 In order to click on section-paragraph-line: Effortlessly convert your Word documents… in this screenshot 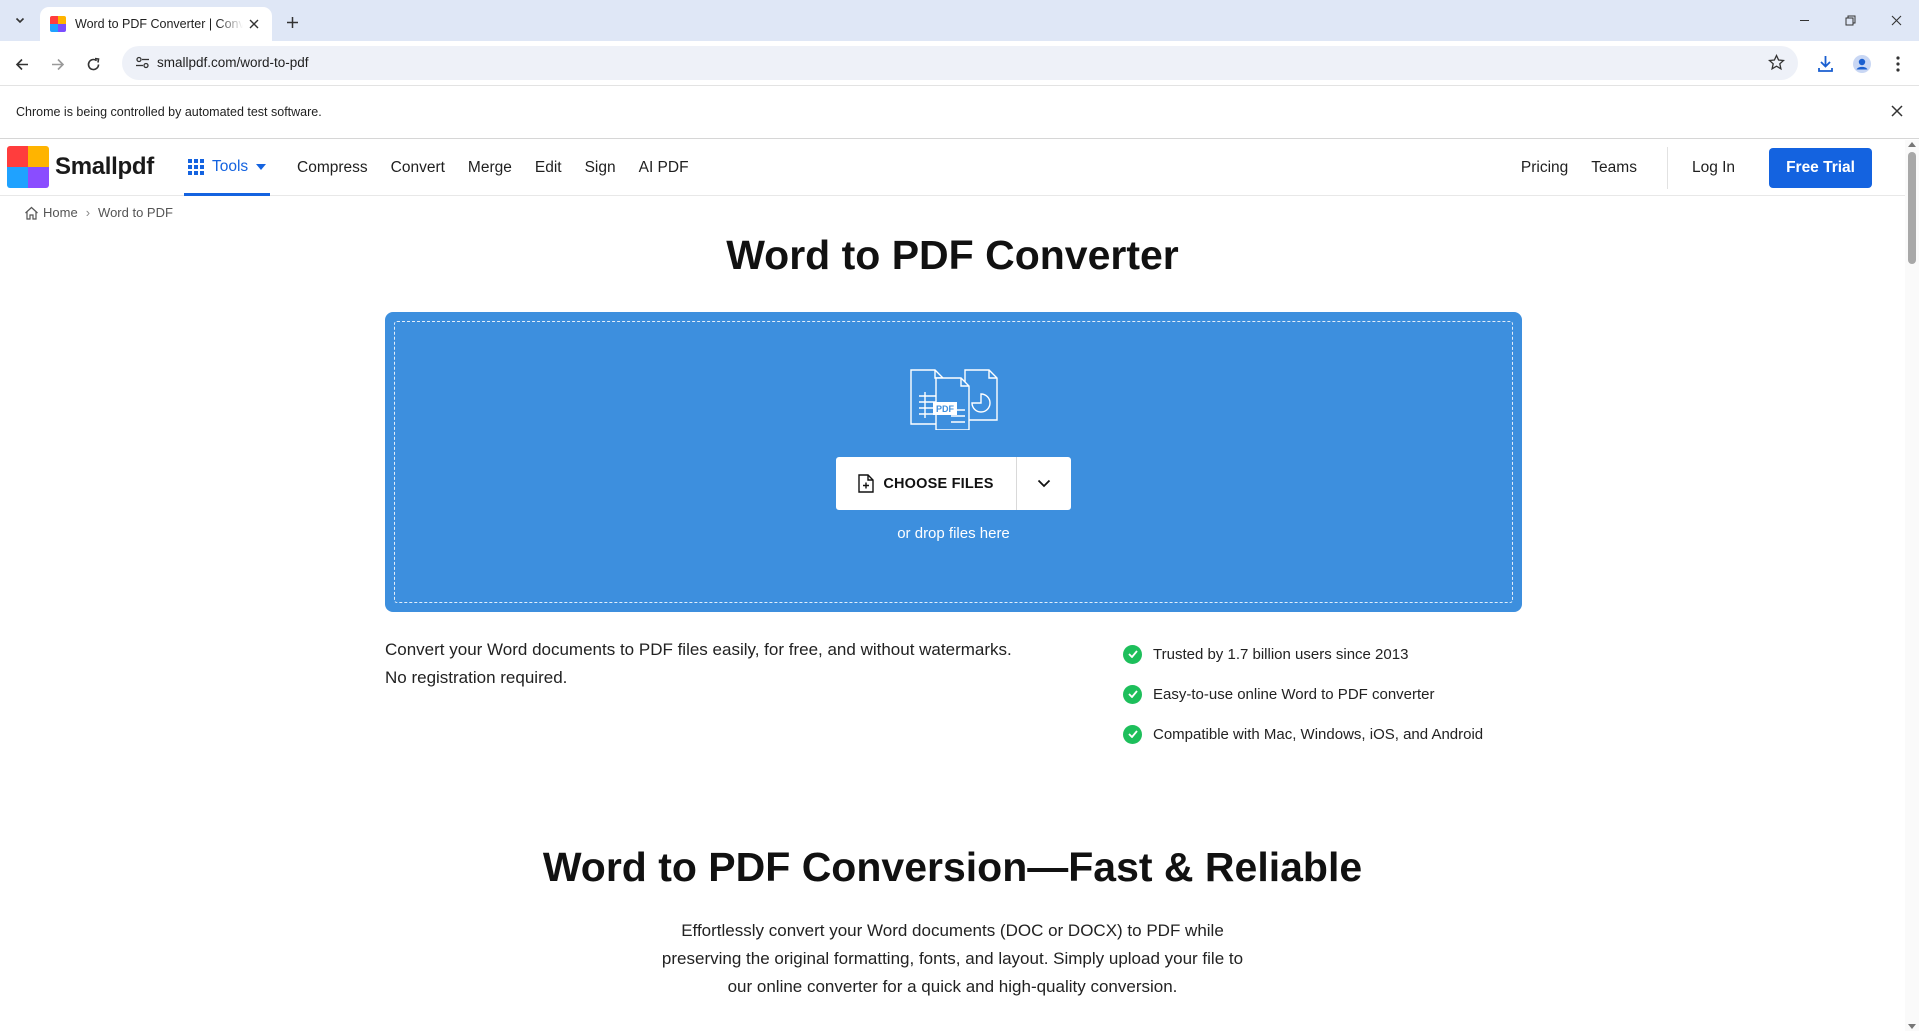, I will do `click(952, 930)`.